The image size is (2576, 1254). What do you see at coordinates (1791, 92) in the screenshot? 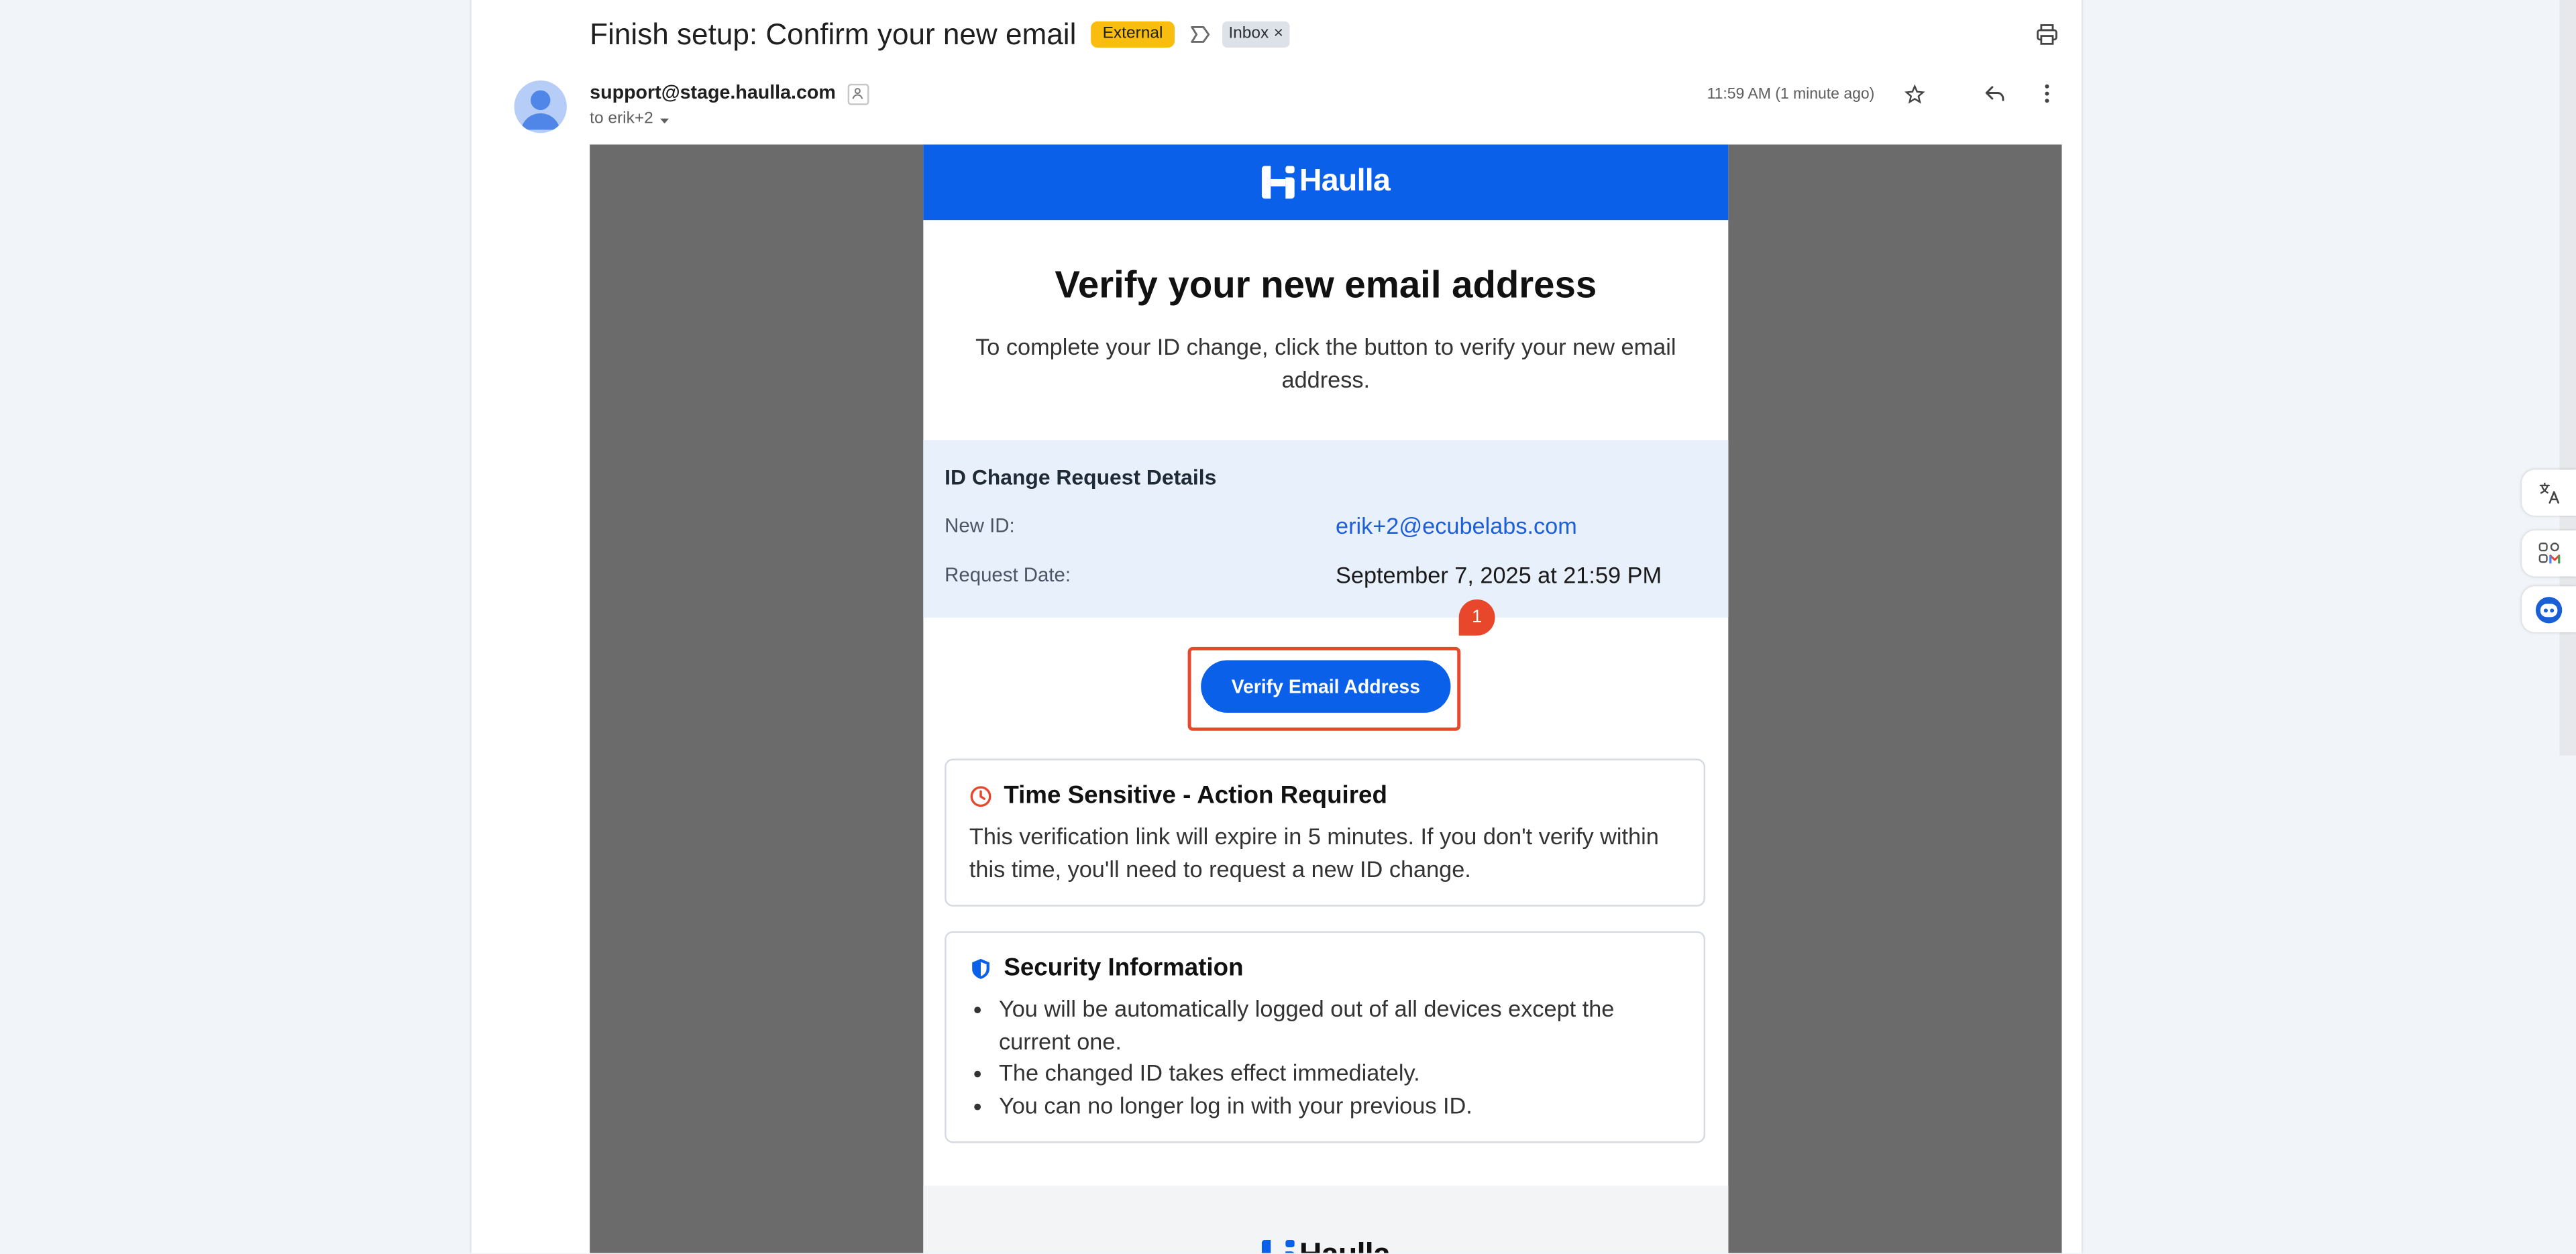
I see `message-time: 11:59 AM (1 minute ago)` at bounding box center [1791, 92].